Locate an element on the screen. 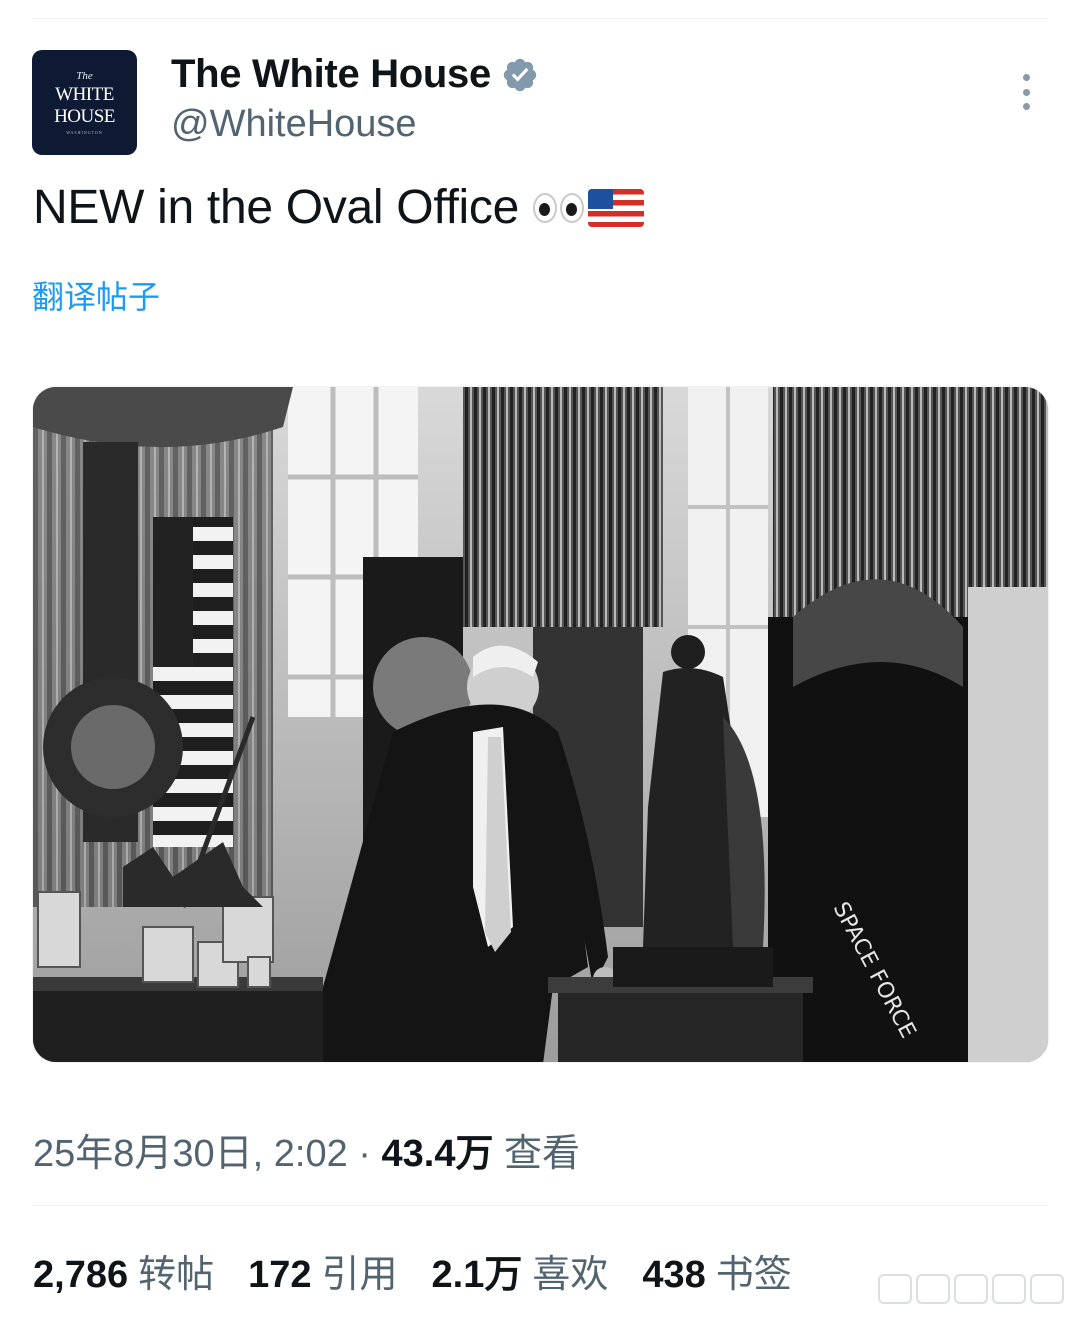 The height and width of the screenshot is (1318, 1080). top-divider is located at coordinates (540, 18).